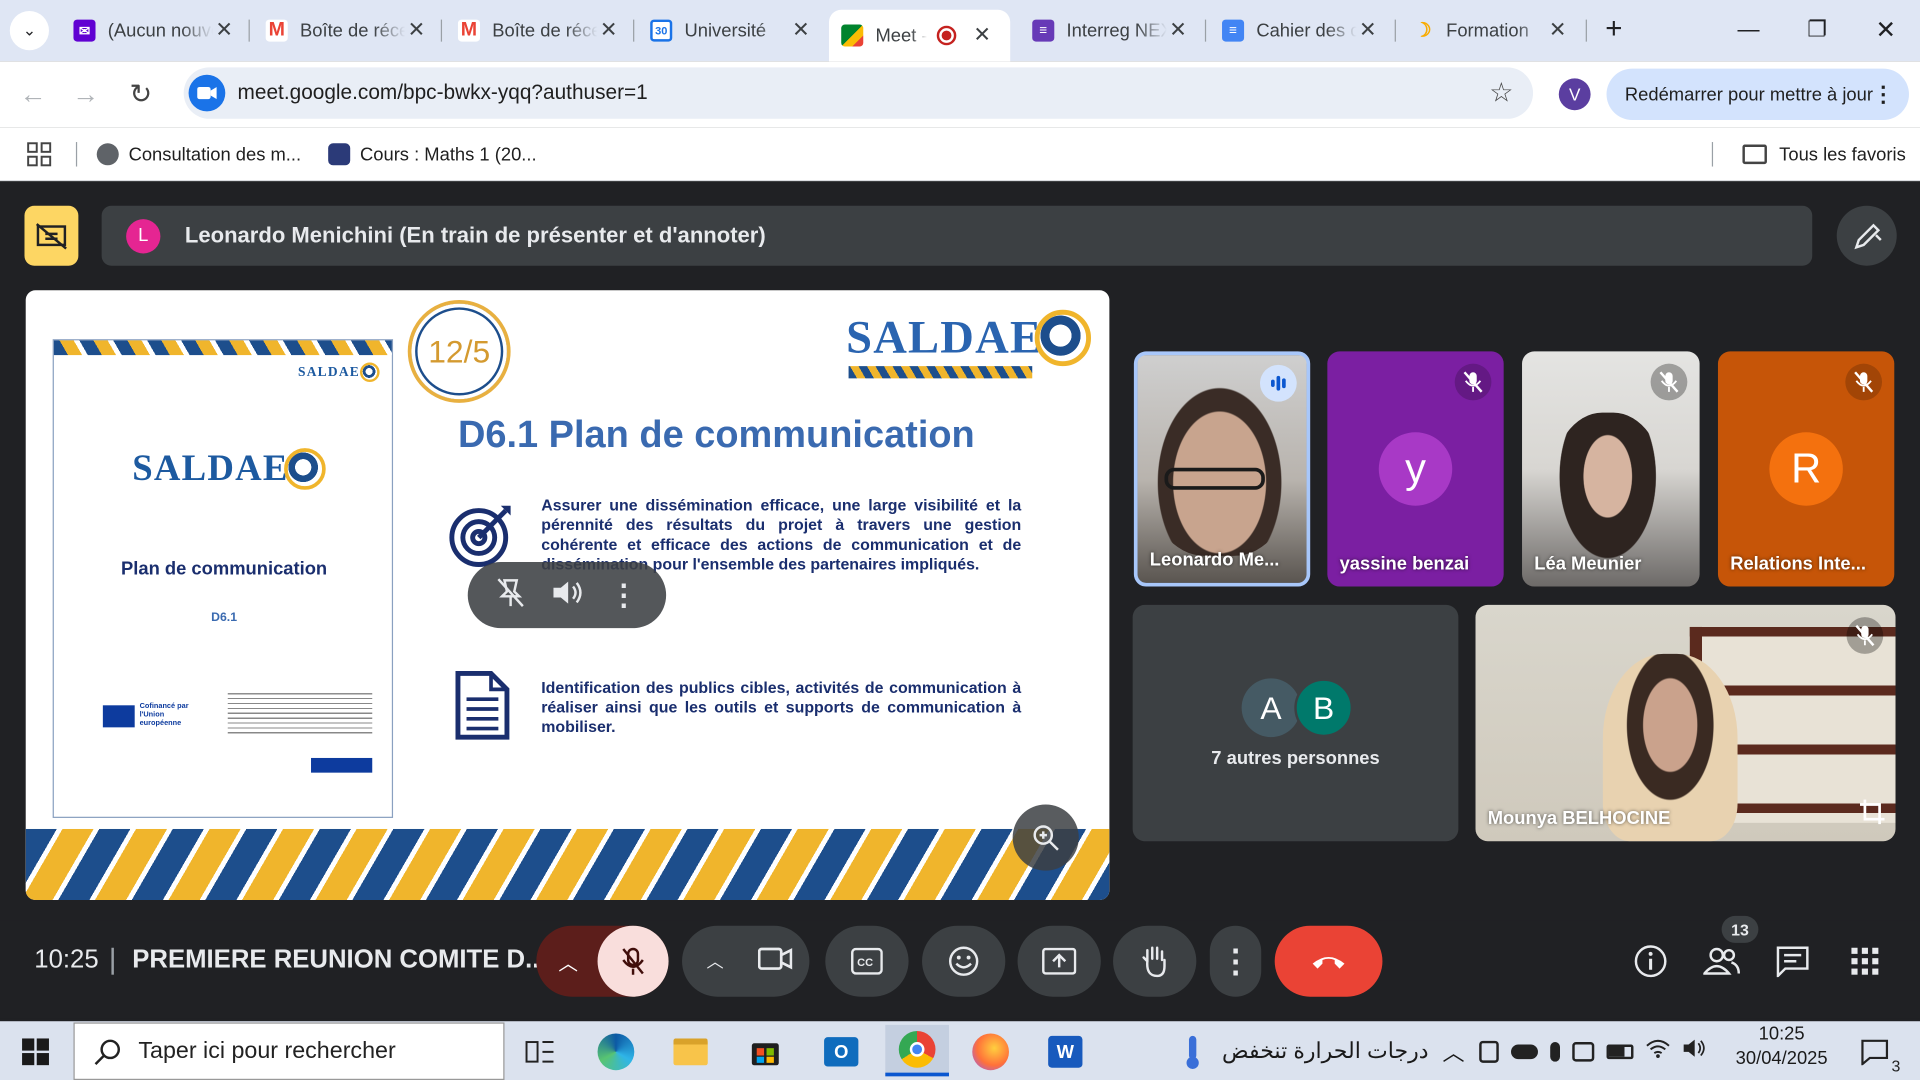 Image resolution: width=1920 pixels, height=1080 pixels. I want to click on tab-2: M Boîte de réception ✕, so click(539, 31).